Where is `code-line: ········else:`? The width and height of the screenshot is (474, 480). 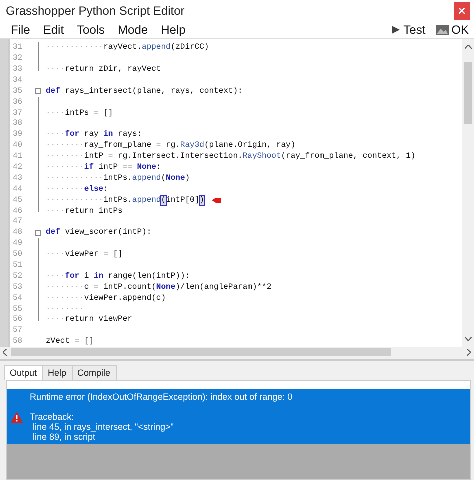
code-line: ········else: is located at coordinates (76, 189).